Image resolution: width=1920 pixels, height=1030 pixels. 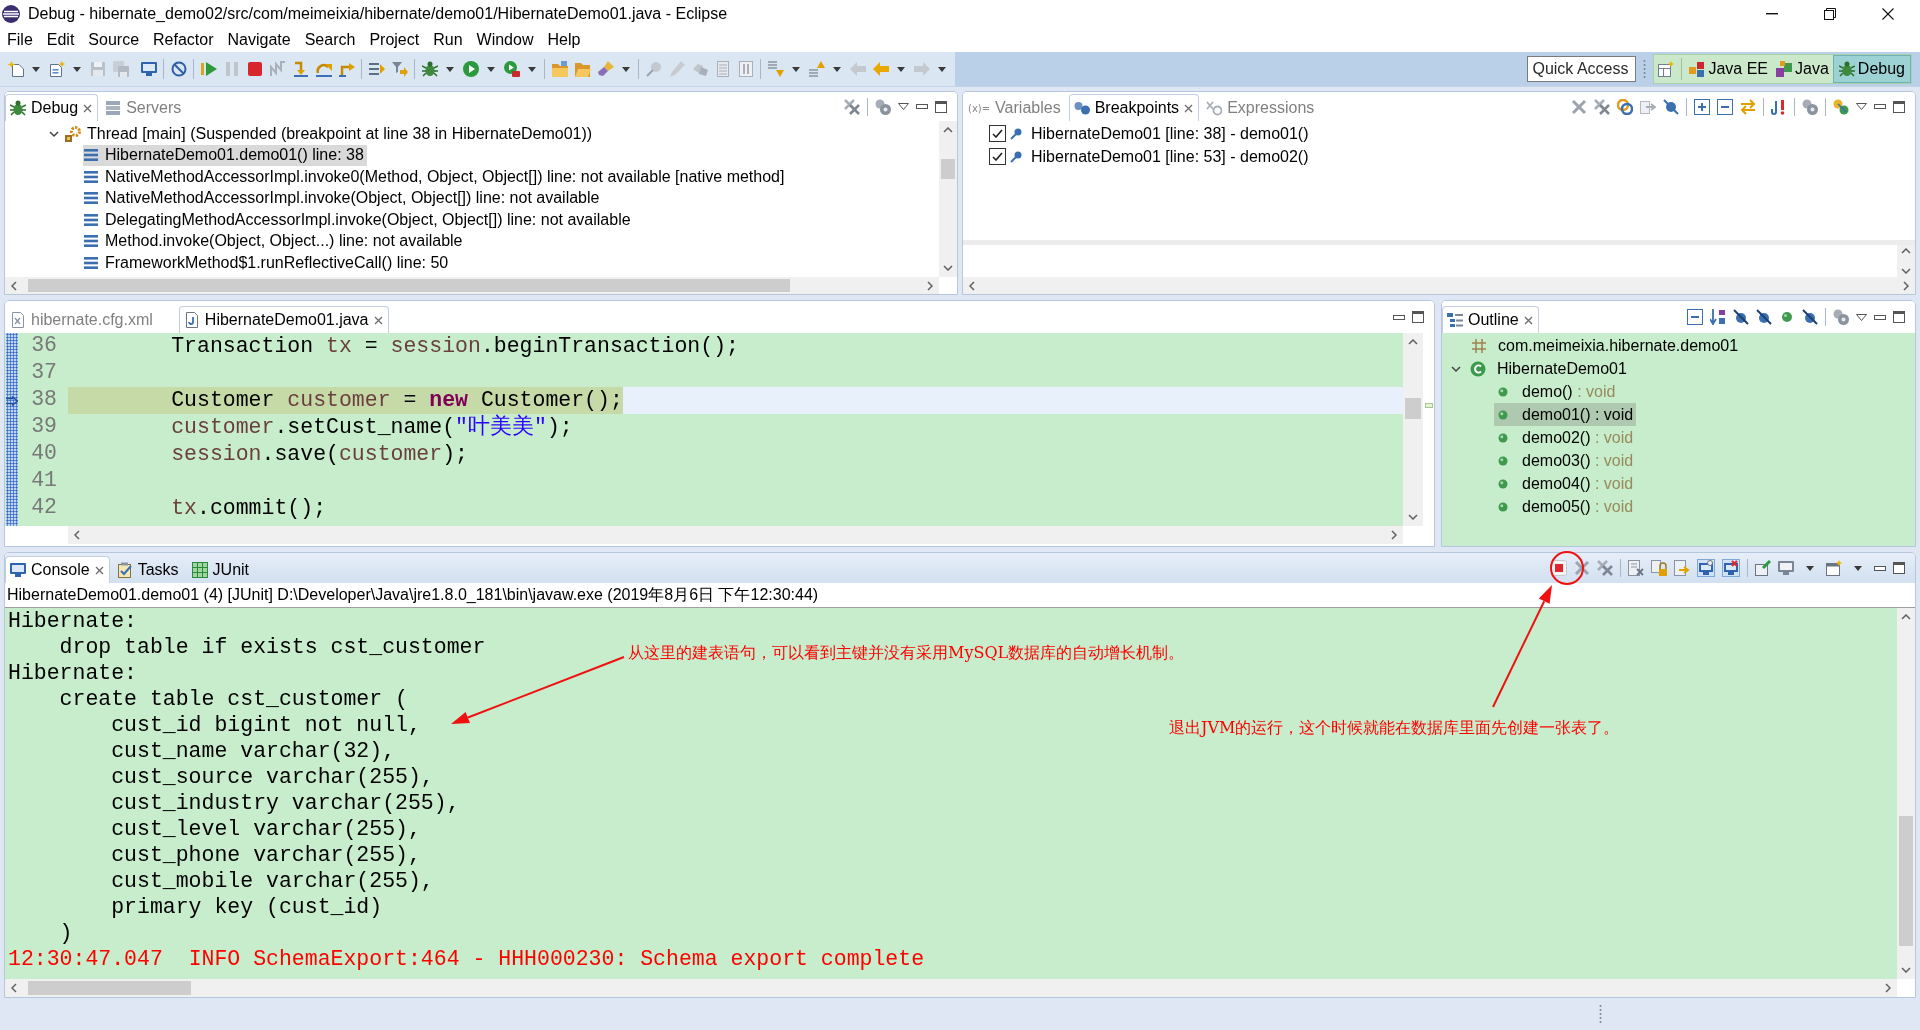 What do you see at coordinates (57, 569) in the screenshot?
I see `tab: Console` at bounding box center [57, 569].